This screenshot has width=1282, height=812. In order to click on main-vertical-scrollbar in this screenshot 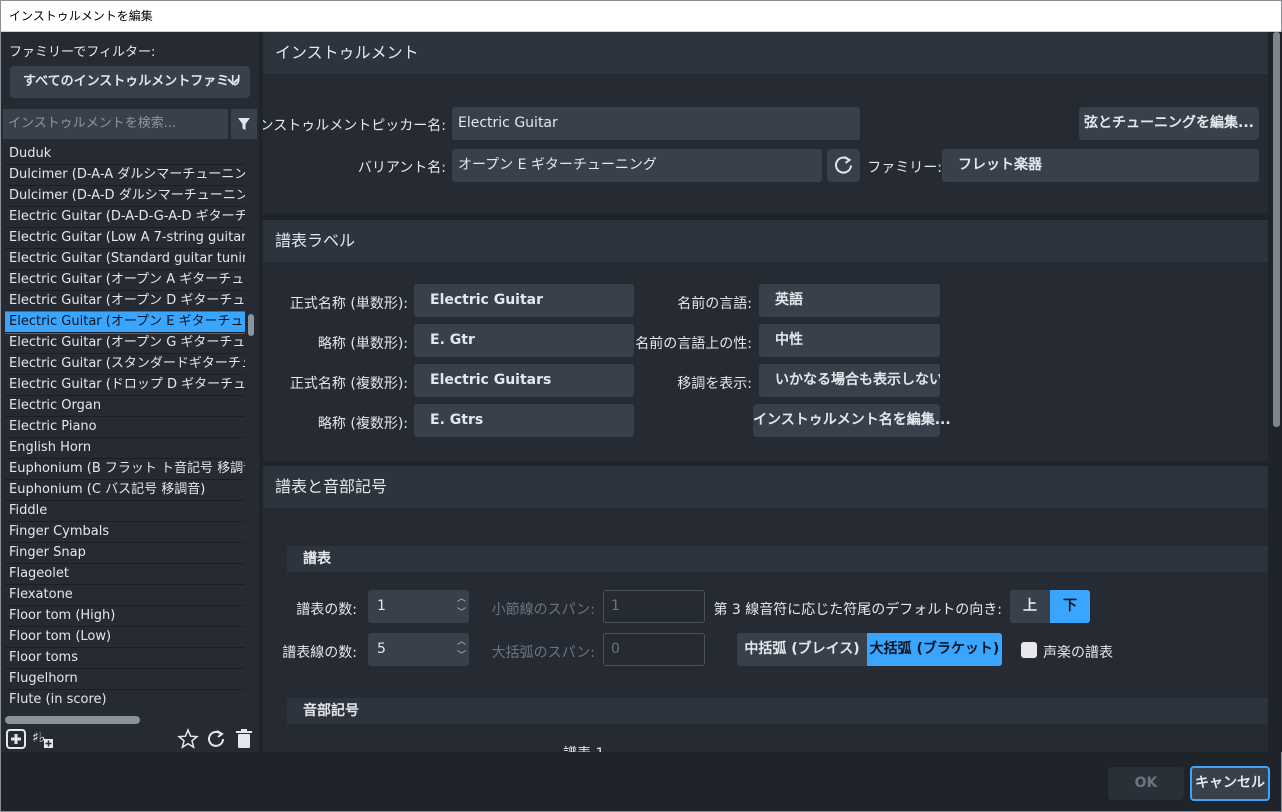, I will do `click(1276, 392)`.